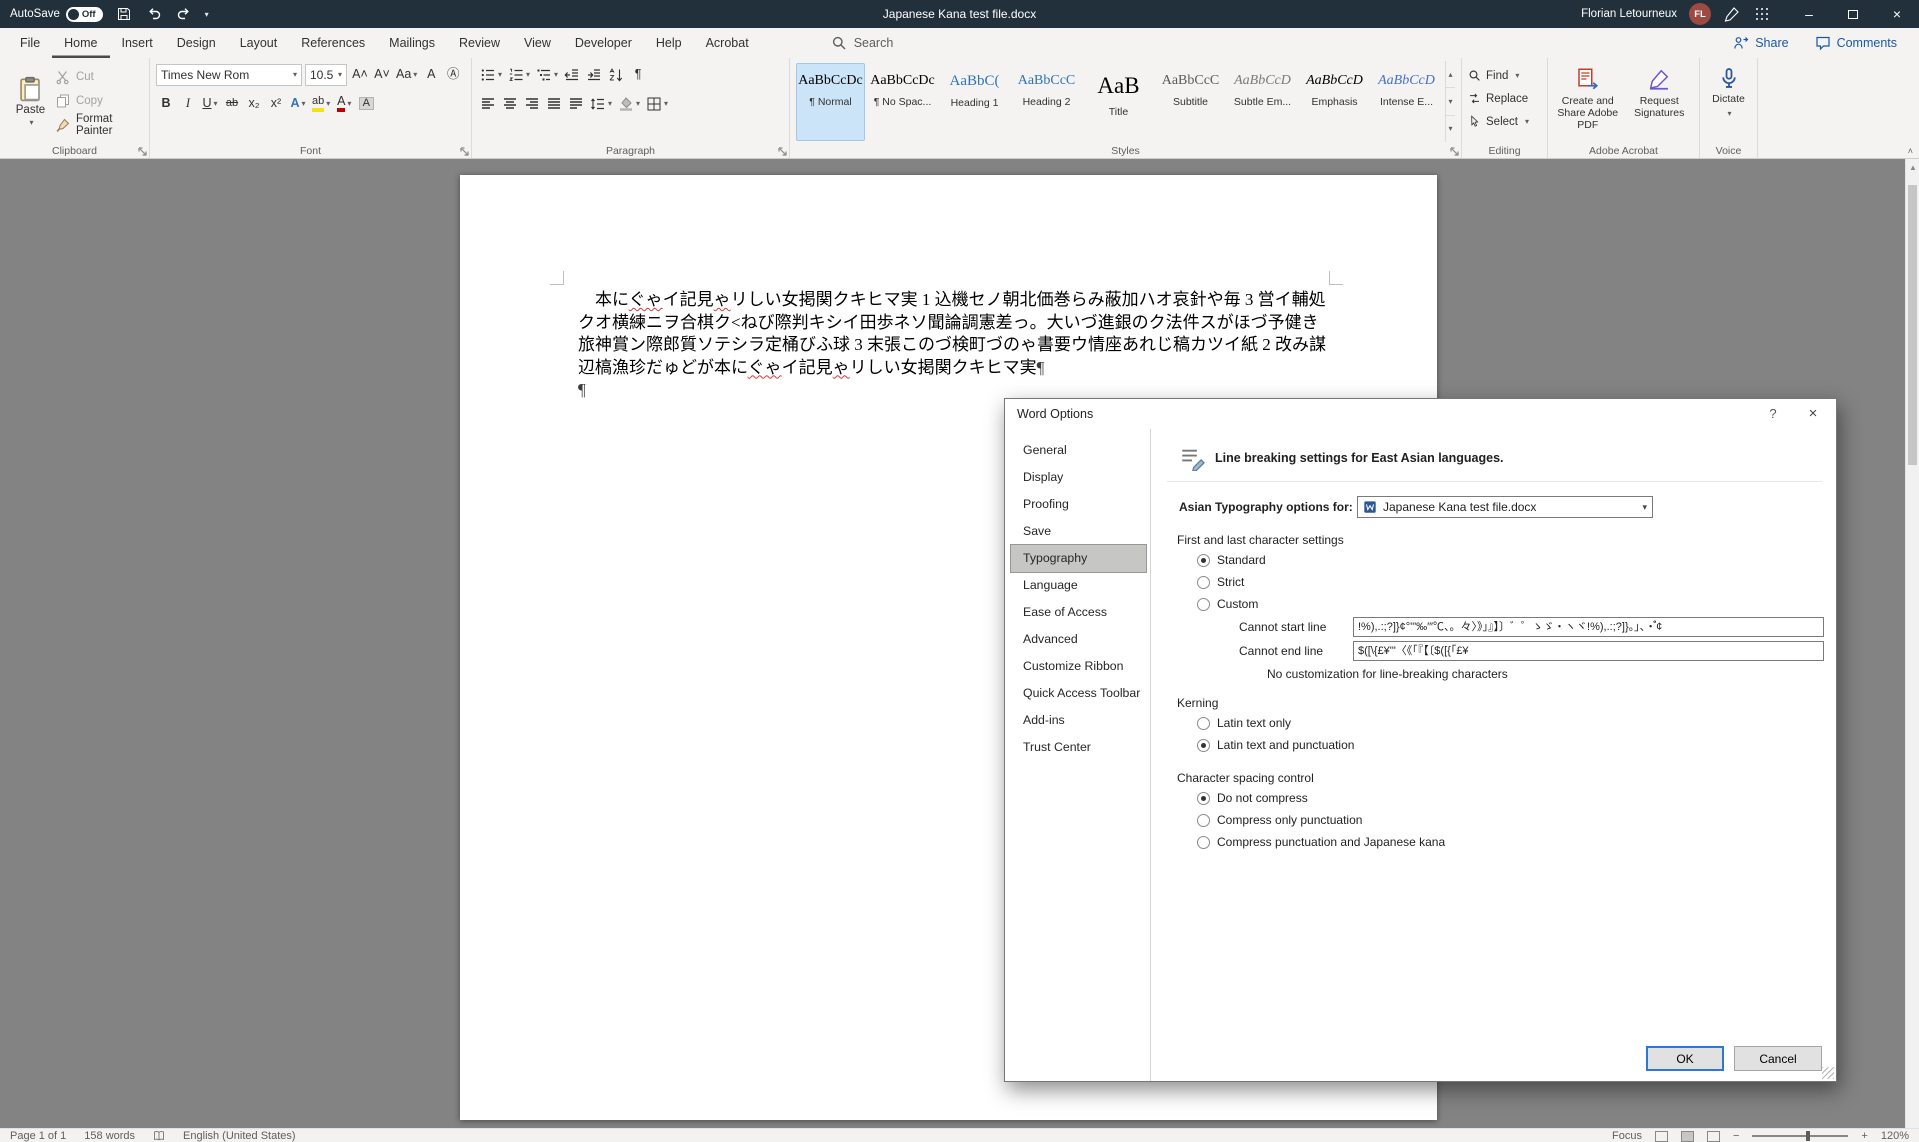 The width and height of the screenshot is (1919, 1142). Describe the element at coordinates (1687, 1136) in the screenshot. I see `print-layout-button` at that location.